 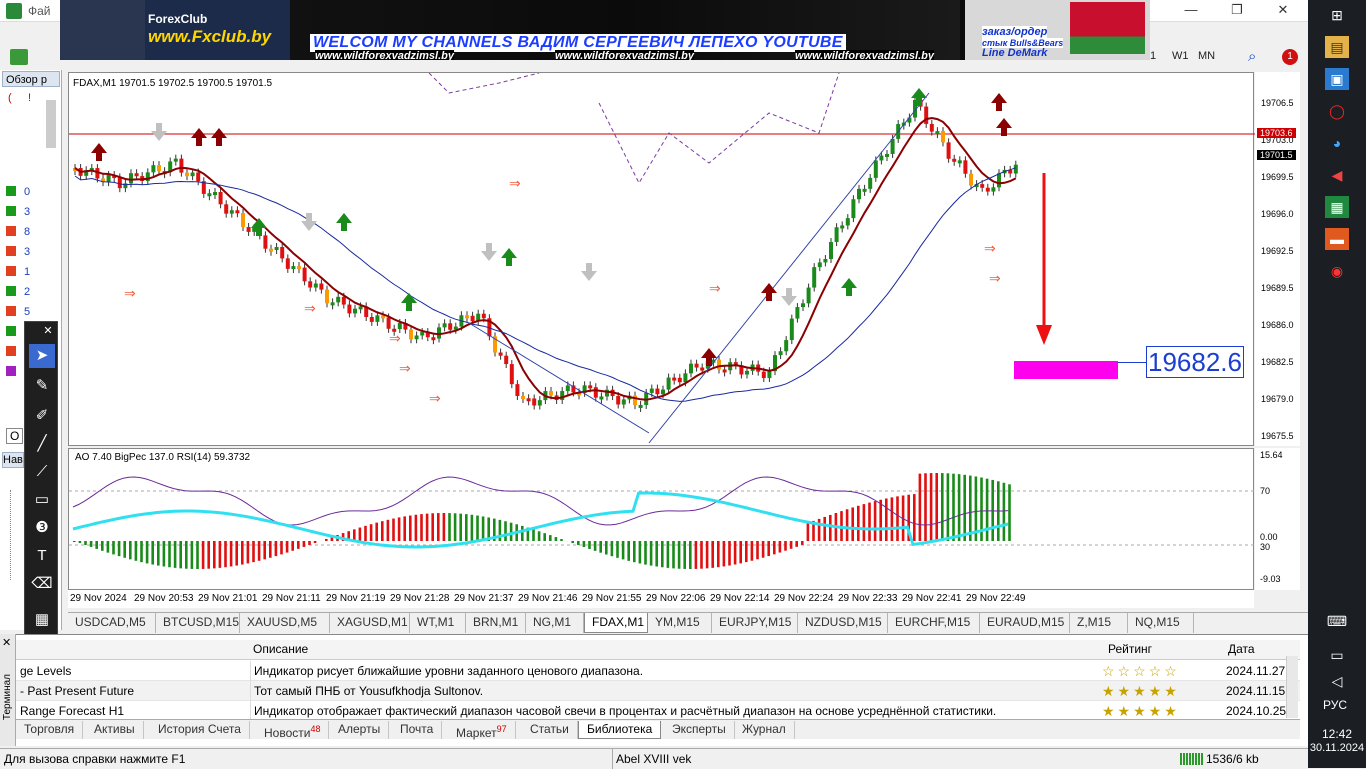 I want to click on terminal-tab: Статьи, so click(x=550, y=730).